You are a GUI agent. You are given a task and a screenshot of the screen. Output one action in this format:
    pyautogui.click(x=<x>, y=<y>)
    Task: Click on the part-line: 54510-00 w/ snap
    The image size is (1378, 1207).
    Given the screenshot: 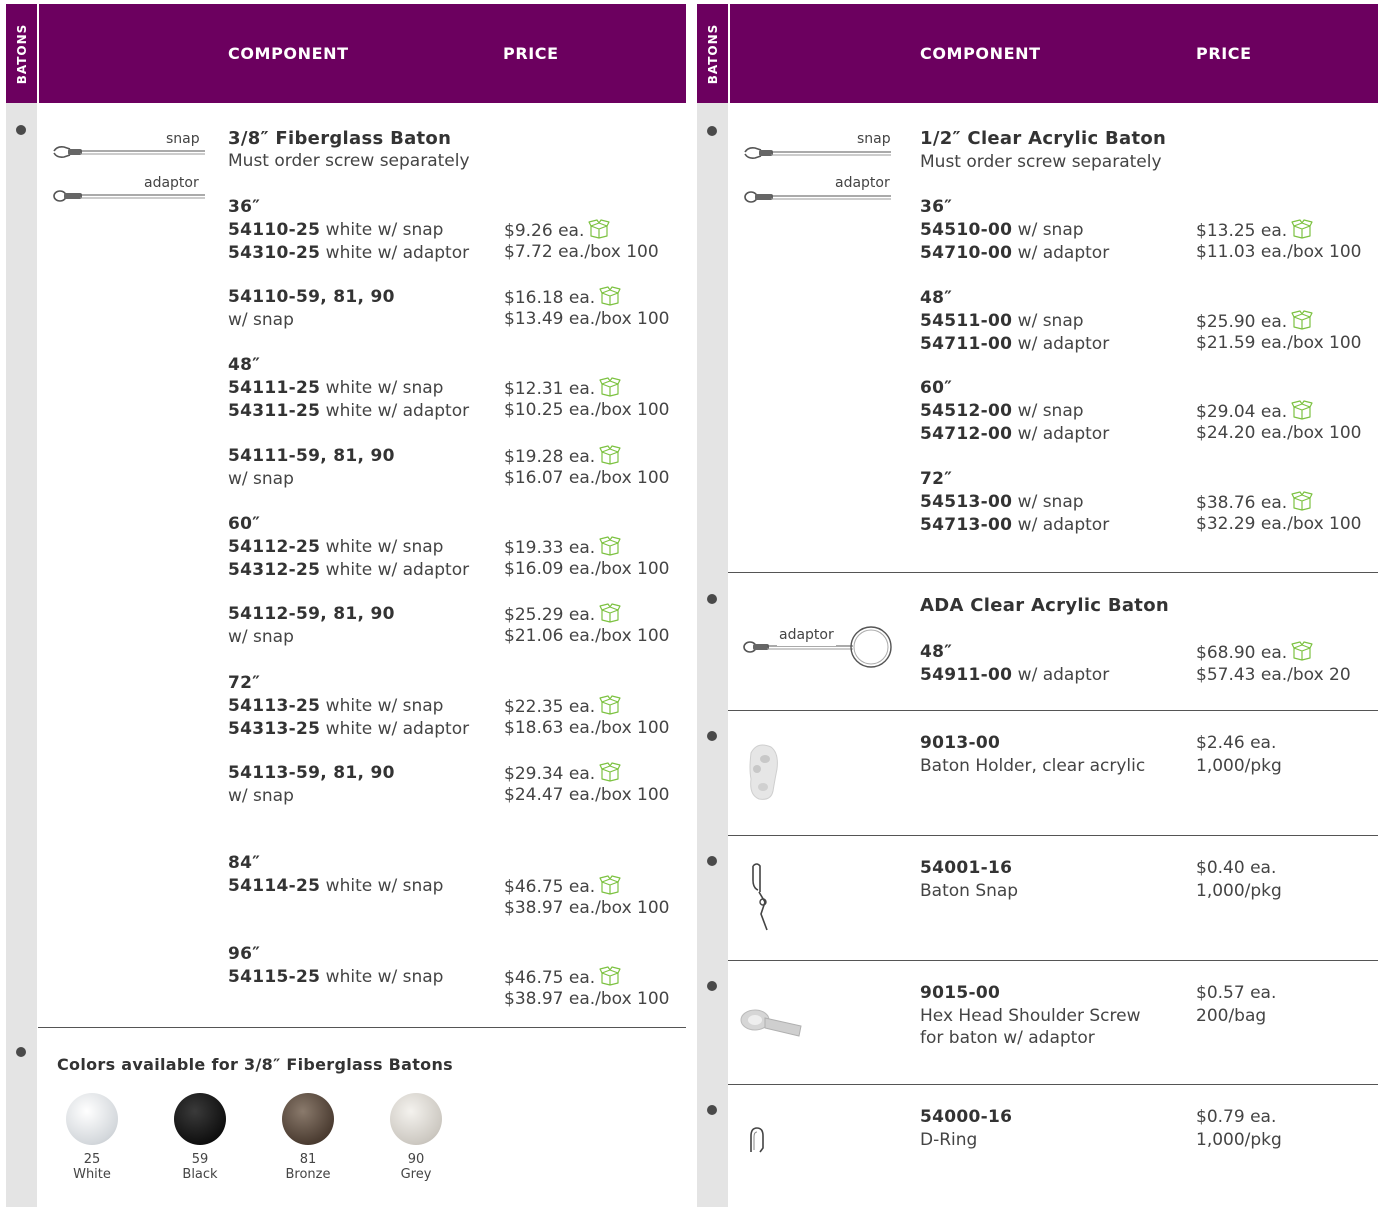 What is the action you would take?
    pyautogui.click(x=1002, y=230)
    